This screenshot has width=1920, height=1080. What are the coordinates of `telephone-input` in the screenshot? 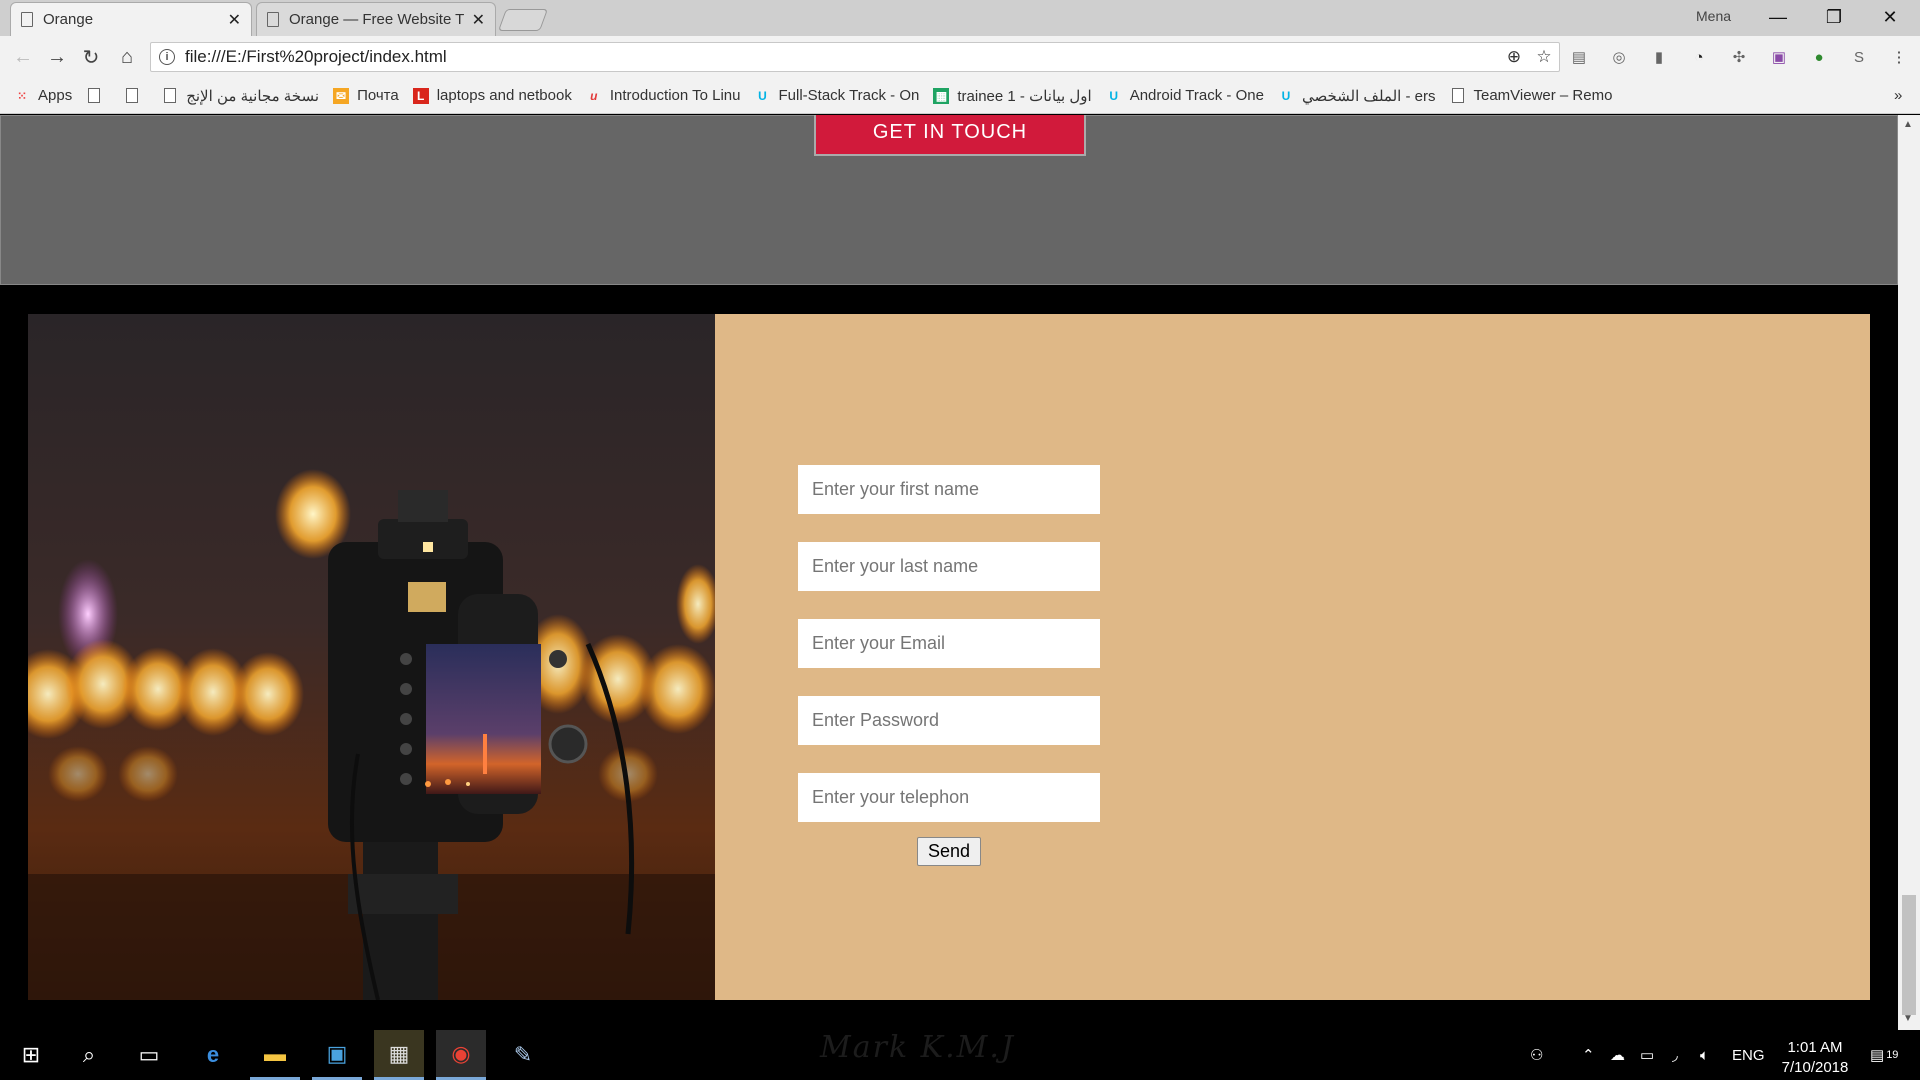 It's located at (949, 797).